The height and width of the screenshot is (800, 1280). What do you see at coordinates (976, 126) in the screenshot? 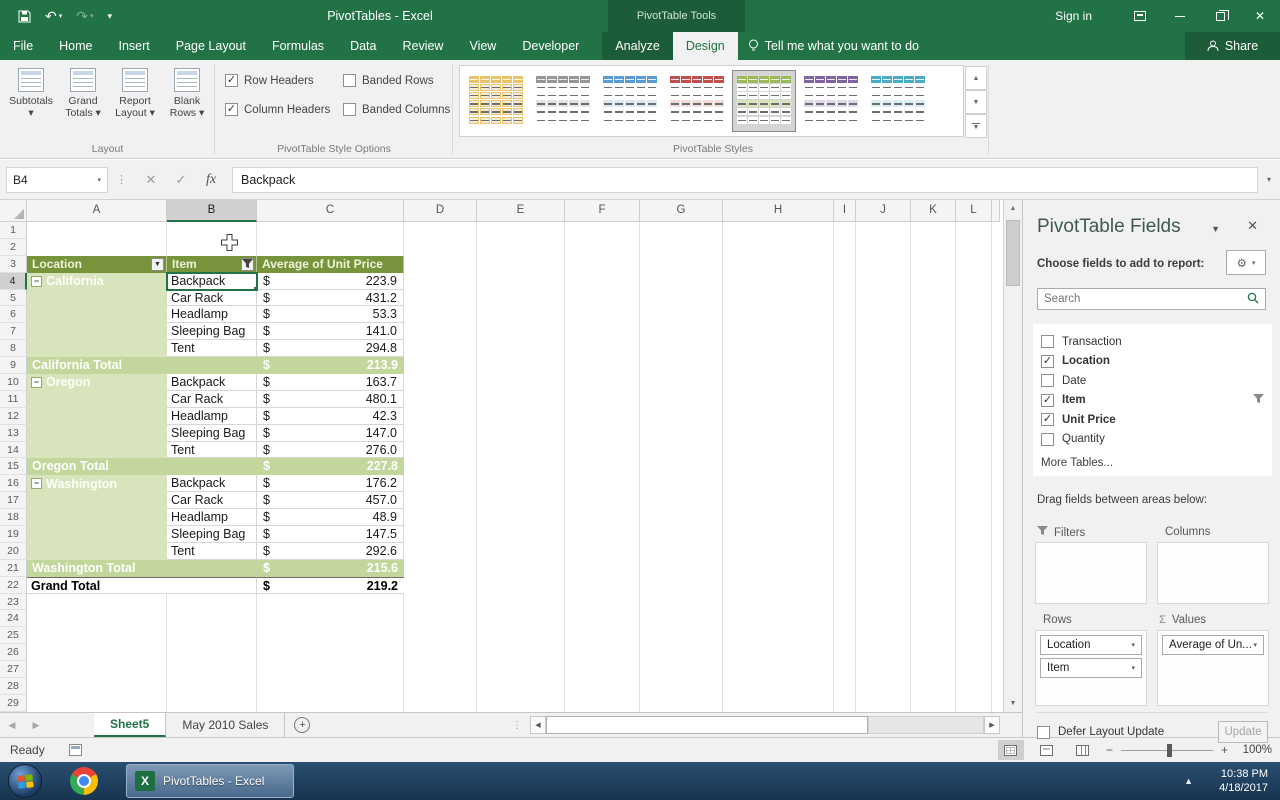
I see `gallery-more-button: ▼` at bounding box center [976, 126].